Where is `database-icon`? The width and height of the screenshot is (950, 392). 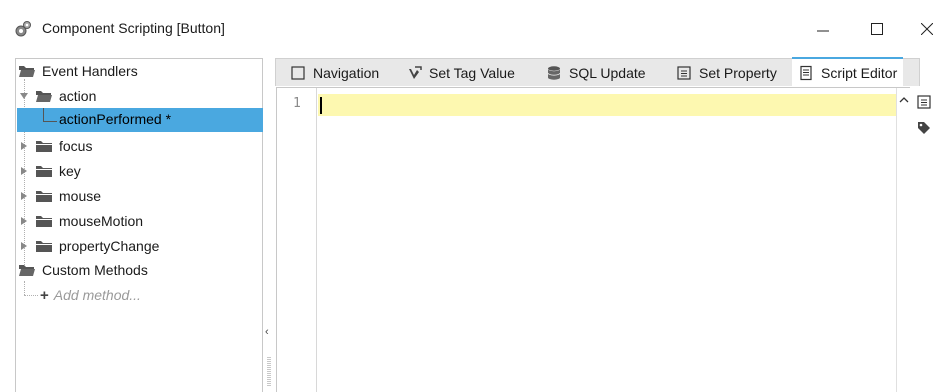
database-icon is located at coordinates (554, 73).